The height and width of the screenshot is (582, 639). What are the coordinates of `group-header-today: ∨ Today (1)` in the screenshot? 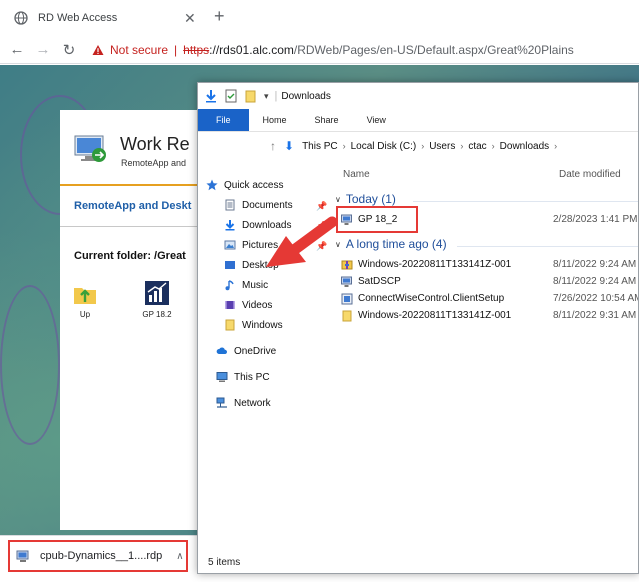 It's located at (365, 199).